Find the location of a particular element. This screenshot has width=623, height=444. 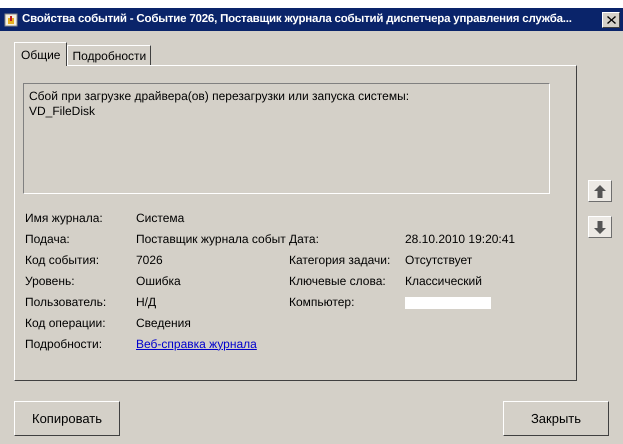

field-value: 28.10.2010 19:20:41 is located at coordinates (460, 239).